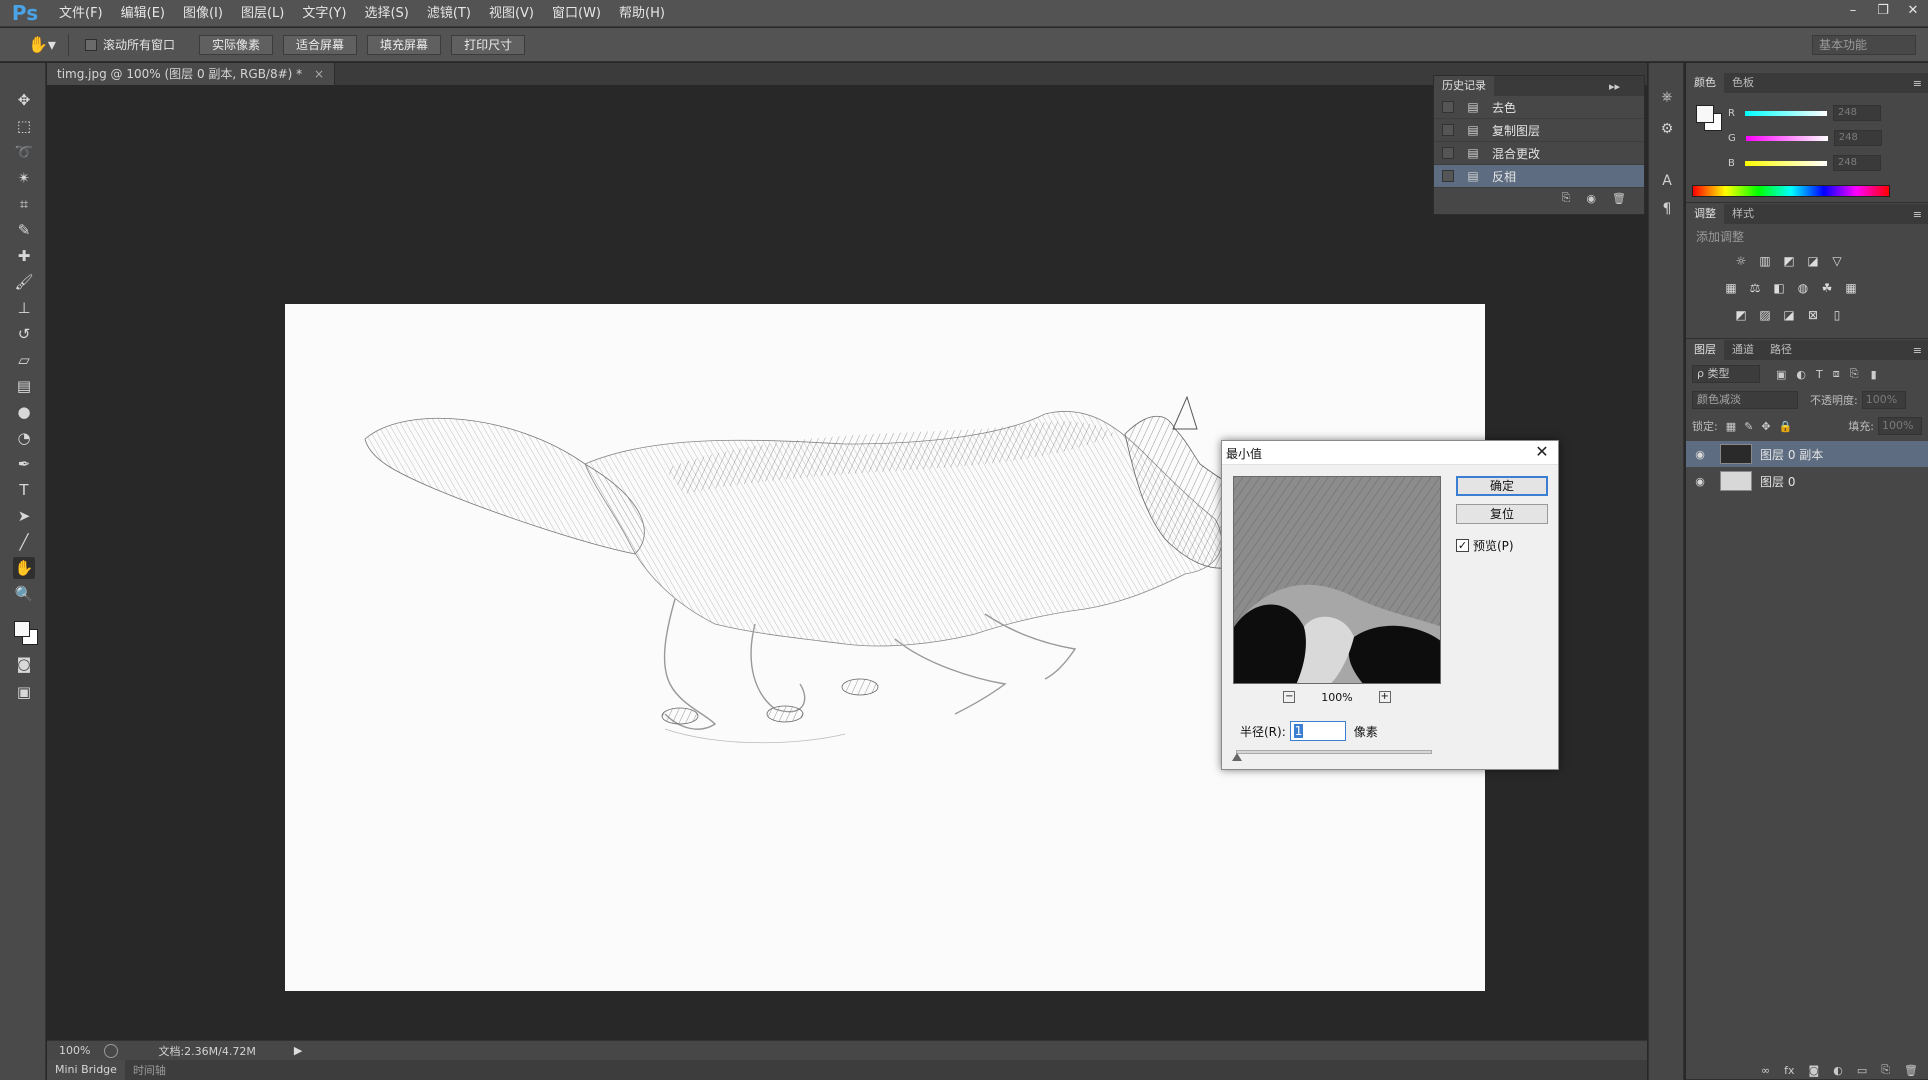 This screenshot has height=1080, width=1928. Describe the element at coordinates (1731, 426) in the screenshot. I see `lock-transparent-icon: ▦` at that location.